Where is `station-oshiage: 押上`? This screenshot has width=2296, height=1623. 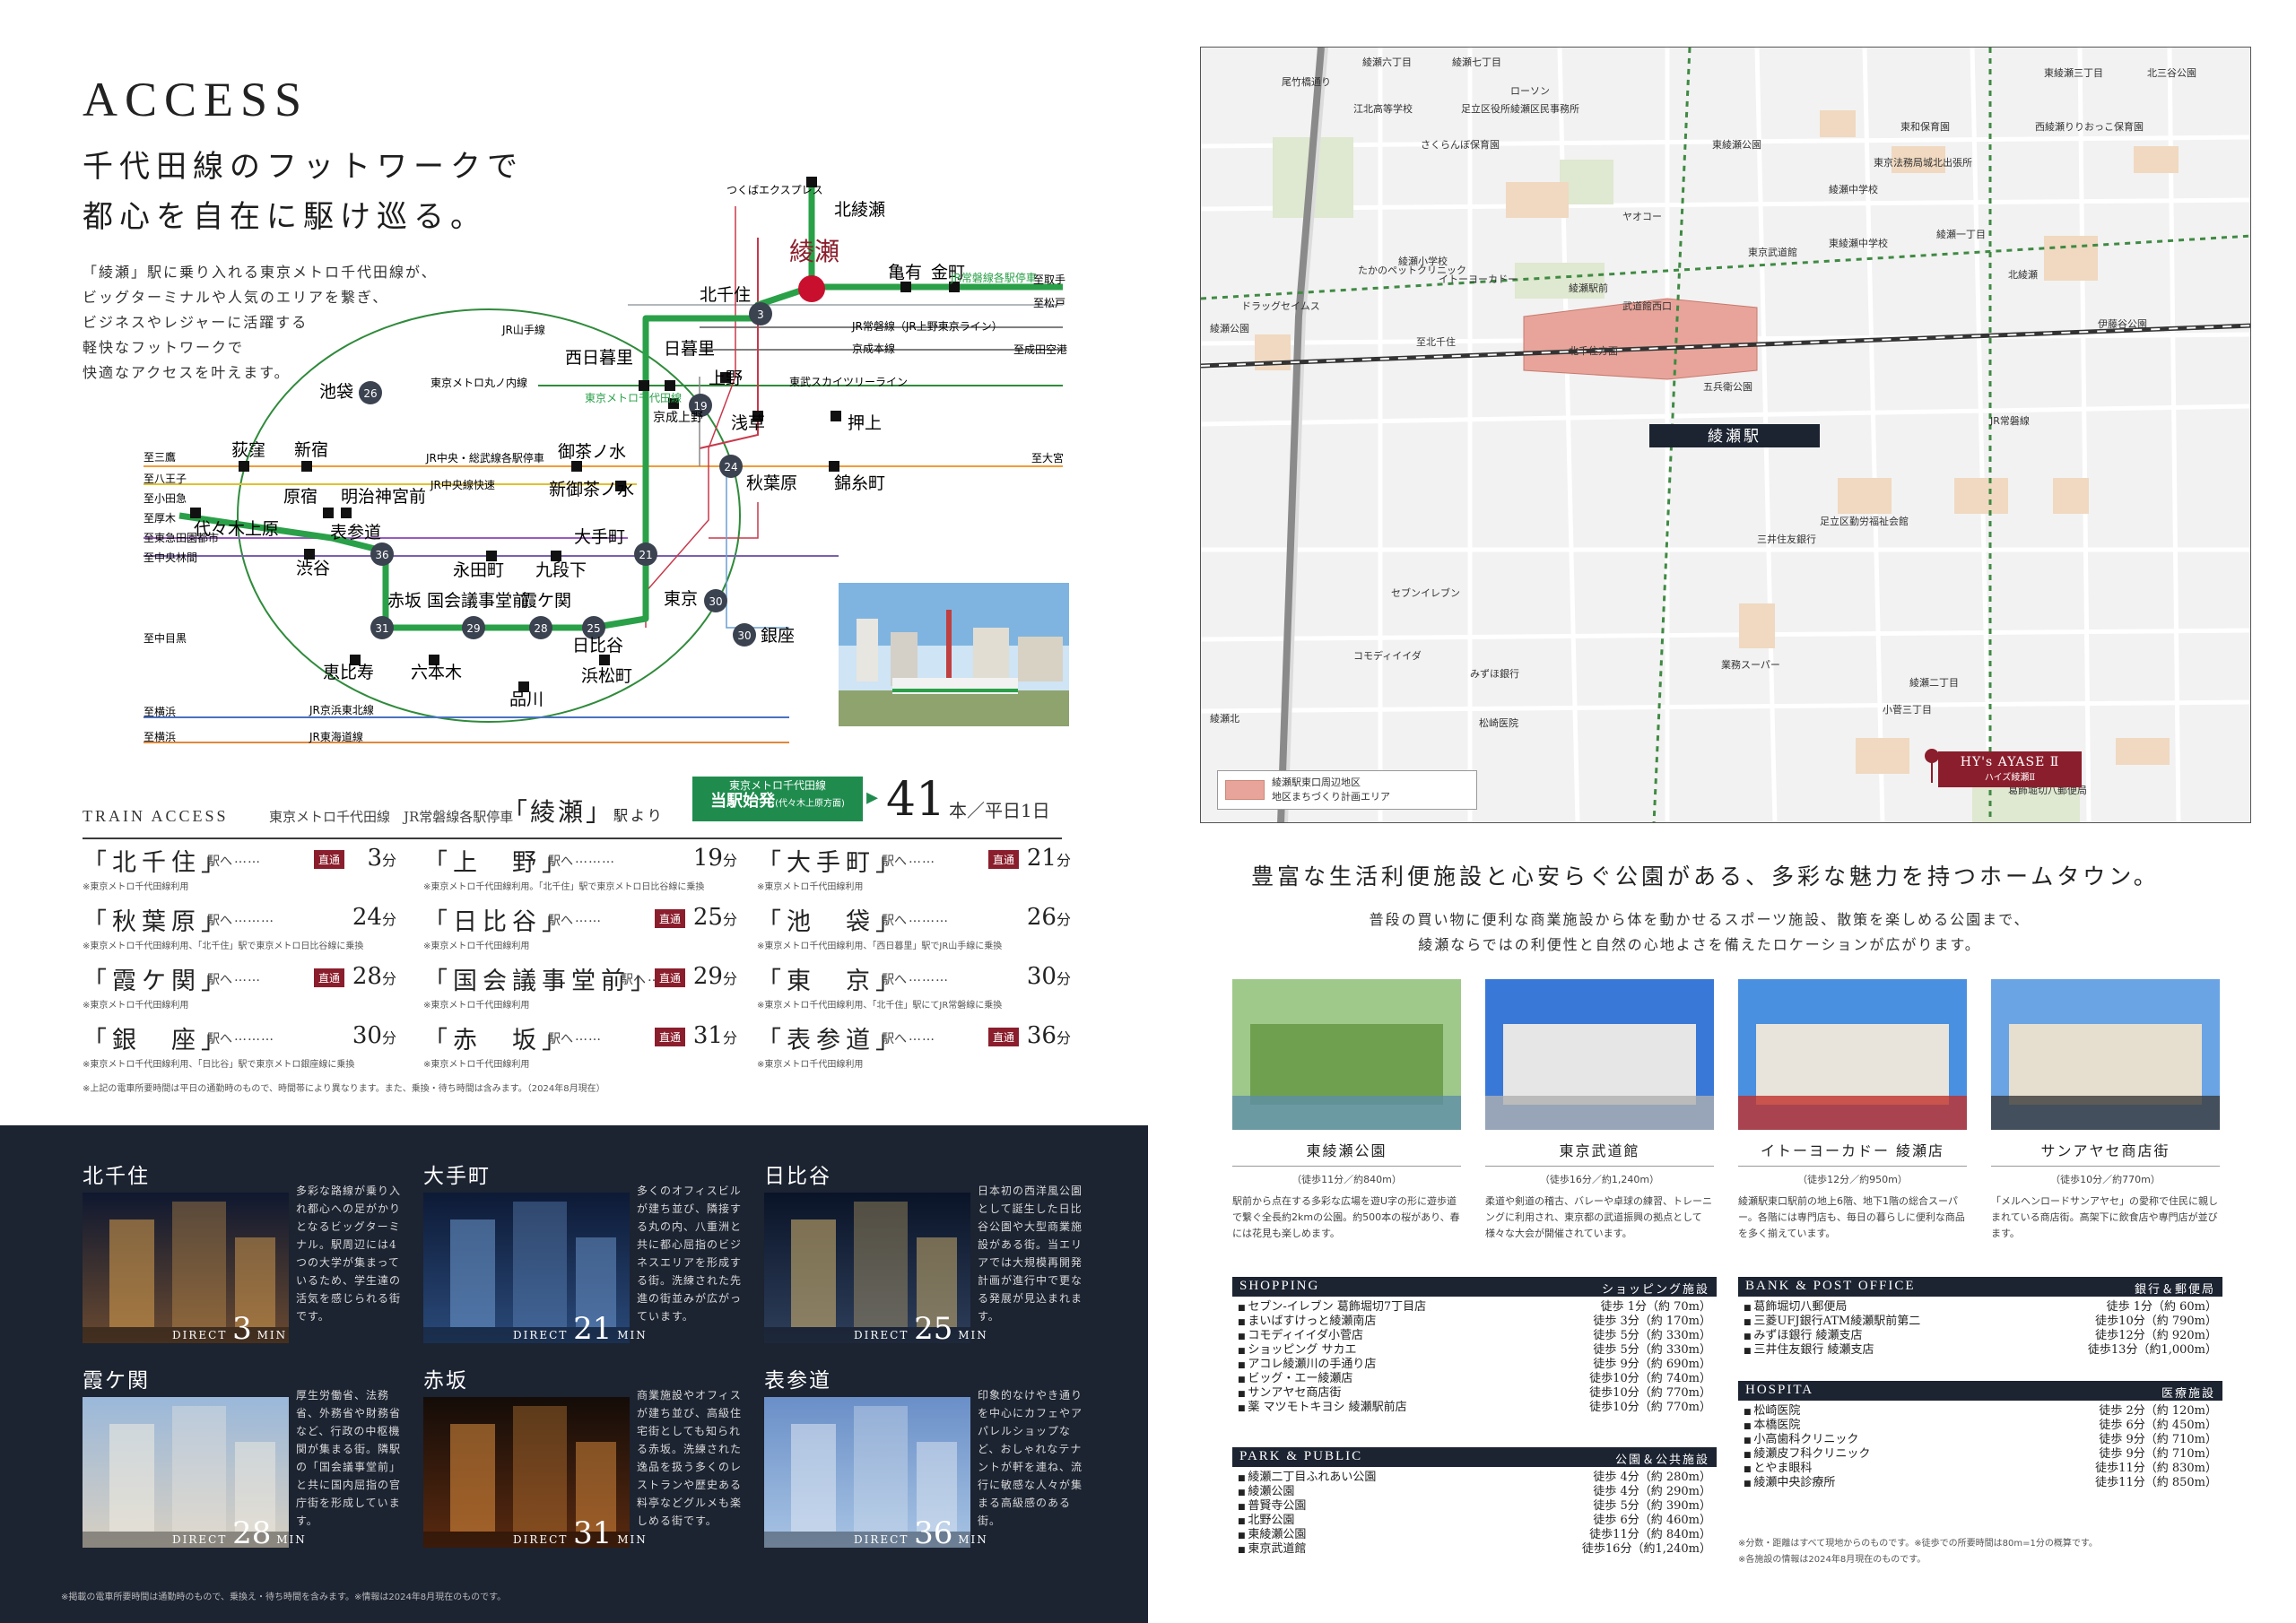
station-oshiage: 押上 is located at coordinates (865, 423).